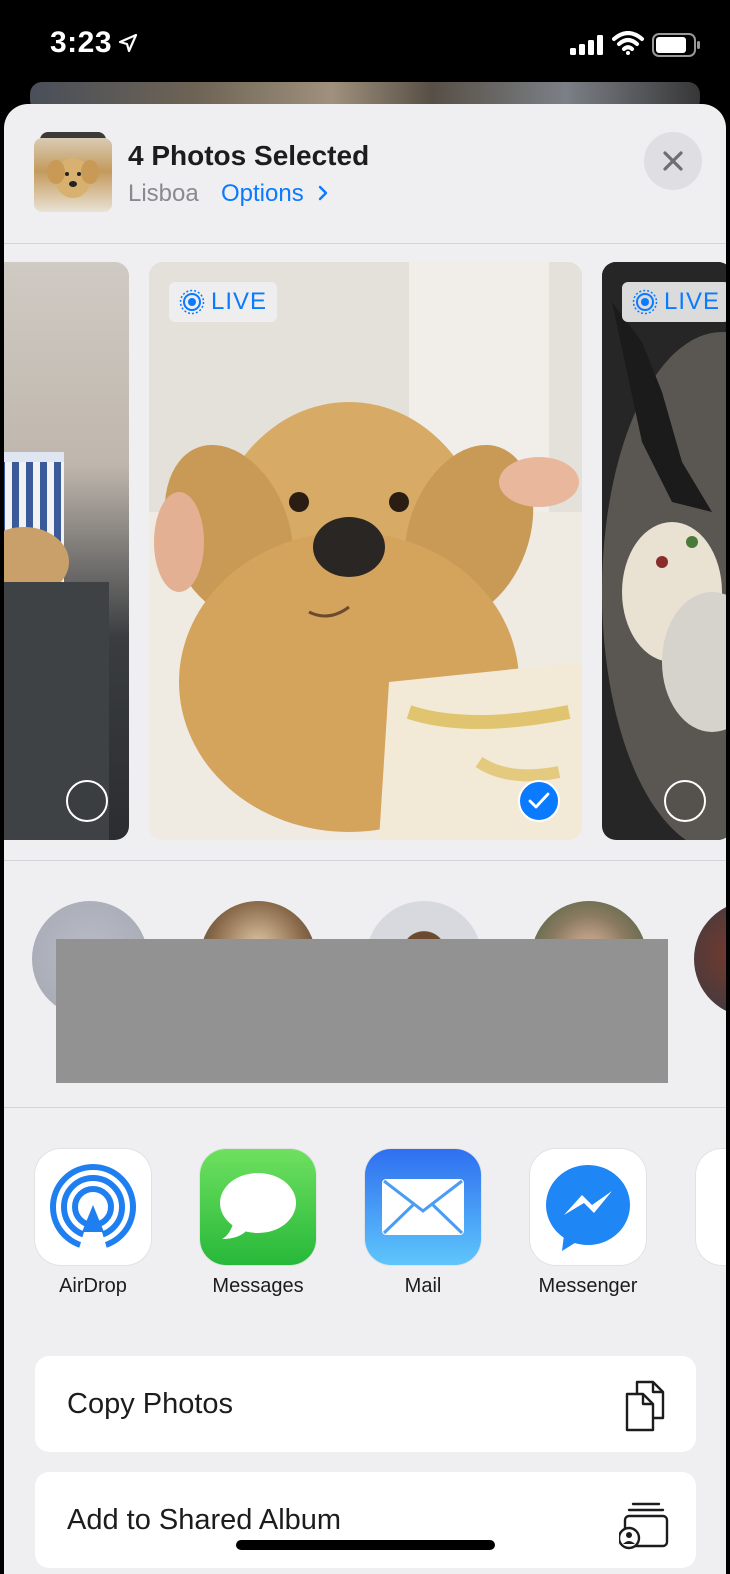 The image size is (730, 1574). I want to click on app-messenger: Messenger, so click(588, 1223).